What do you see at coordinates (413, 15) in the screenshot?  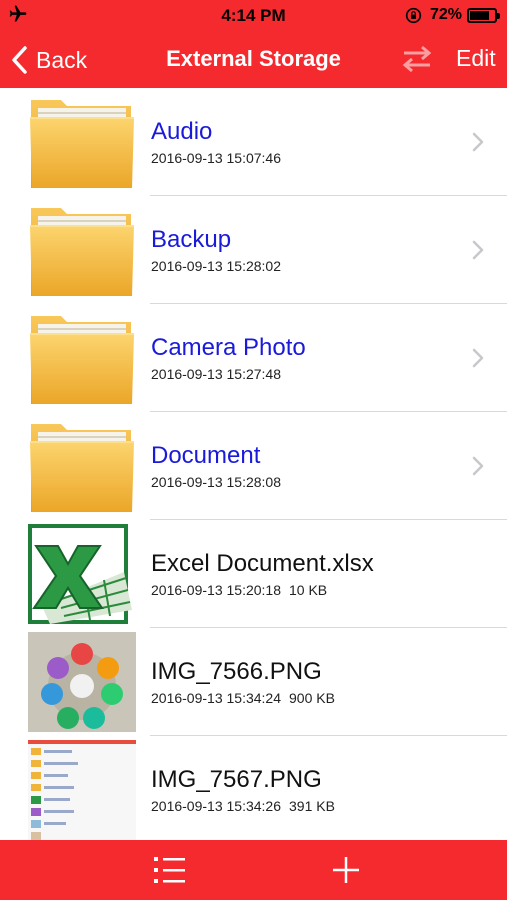 I see `orientation-lock-icon` at bounding box center [413, 15].